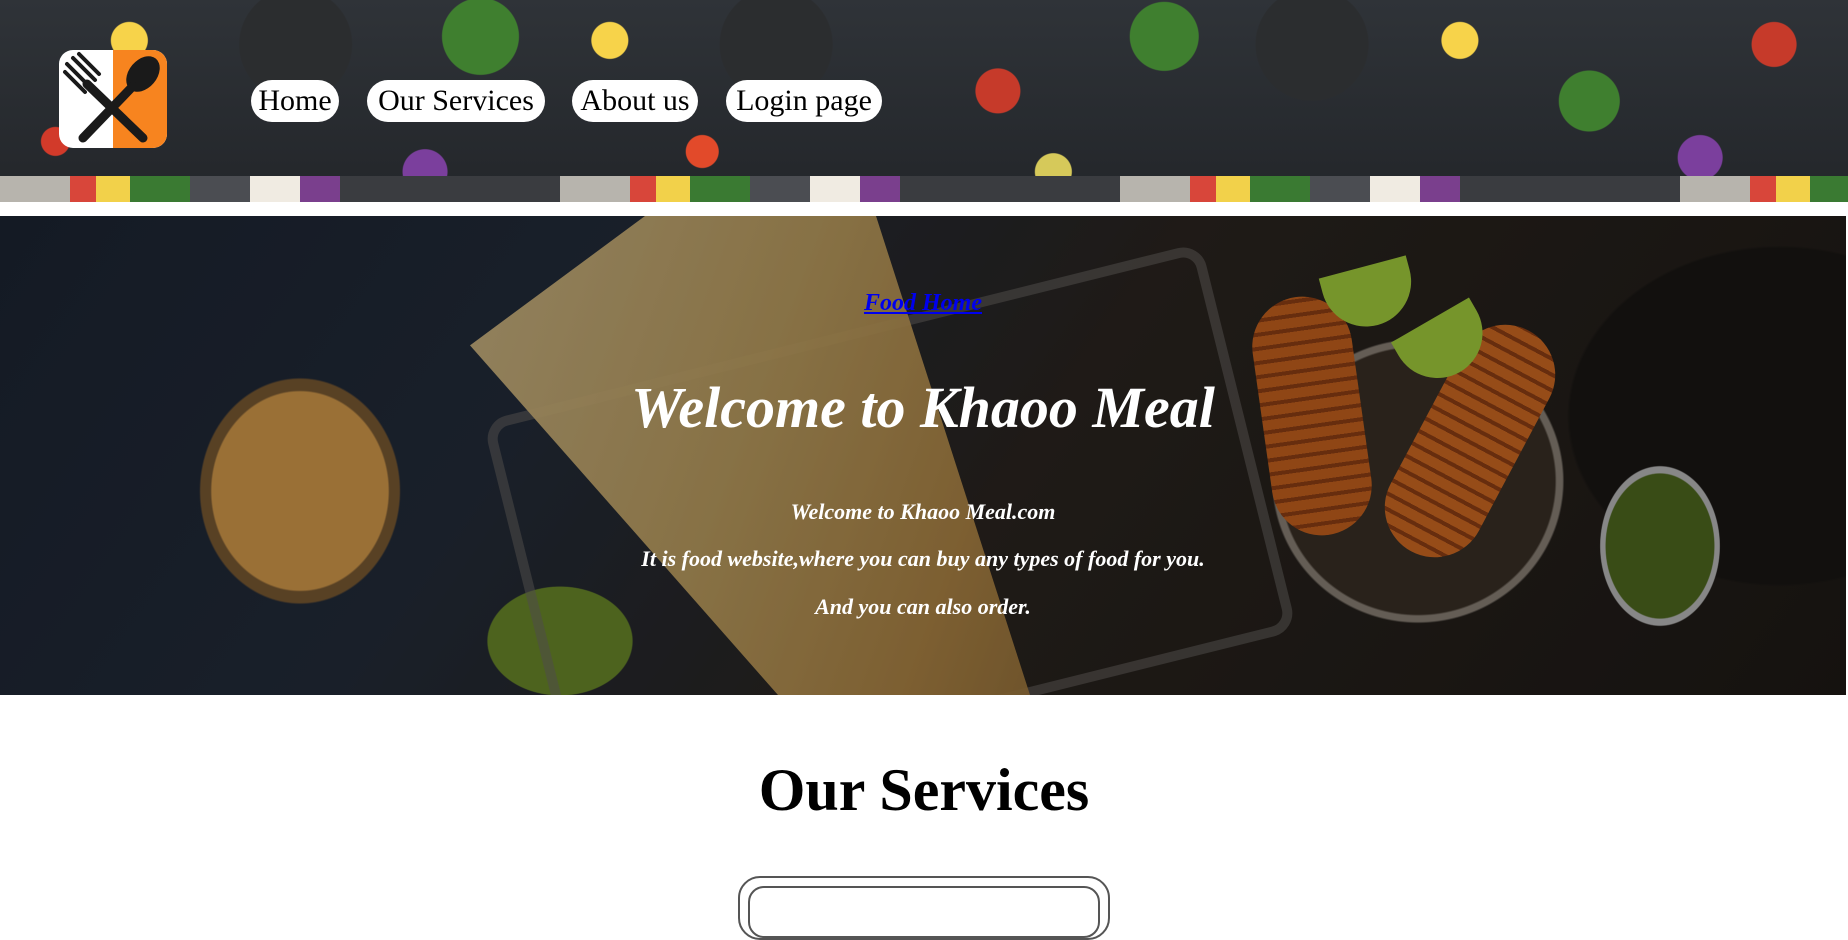 This screenshot has height=940, width=1848. What do you see at coordinates (923, 511) in the screenshot?
I see `hero-line-1: Welcome to Khaoo Meal.com` at bounding box center [923, 511].